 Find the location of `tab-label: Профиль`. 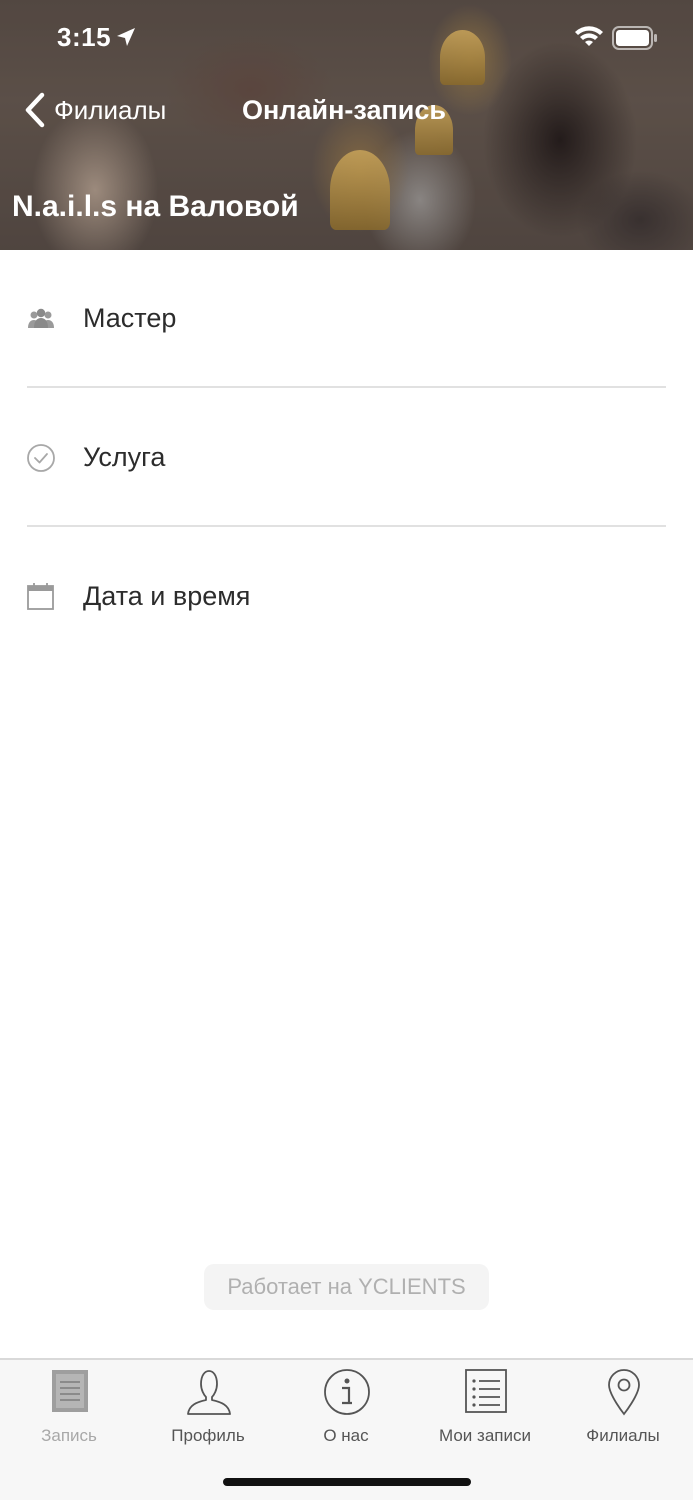

tab-label: Профиль is located at coordinates (208, 1435).